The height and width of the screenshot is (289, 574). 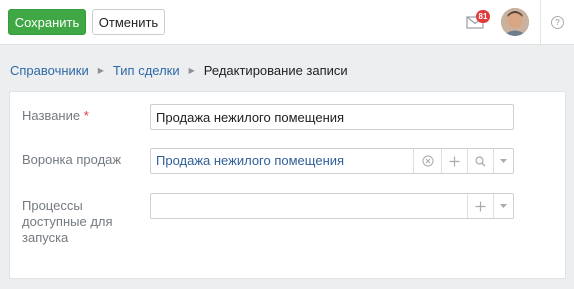 I want to click on processes-label: Процессы доступные для запуска, so click(x=67, y=222).